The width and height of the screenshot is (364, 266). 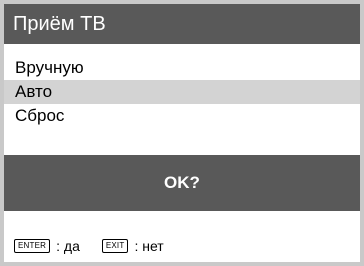 What do you see at coordinates (182, 68) in the screenshot?
I see `menu-item-manual: Вручную` at bounding box center [182, 68].